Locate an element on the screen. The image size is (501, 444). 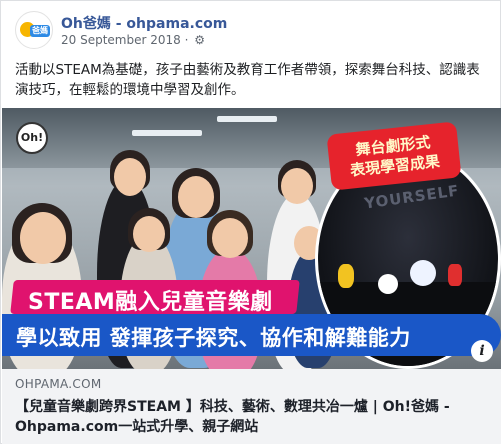
ohpama-logo: Oh! is located at coordinates (32, 138).